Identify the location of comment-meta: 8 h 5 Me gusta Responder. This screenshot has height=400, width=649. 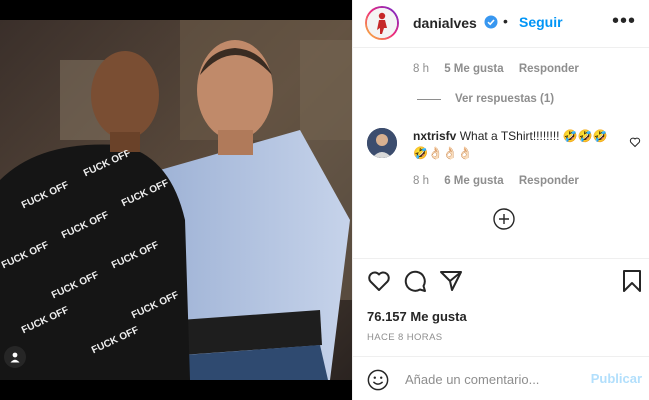
(502, 69).